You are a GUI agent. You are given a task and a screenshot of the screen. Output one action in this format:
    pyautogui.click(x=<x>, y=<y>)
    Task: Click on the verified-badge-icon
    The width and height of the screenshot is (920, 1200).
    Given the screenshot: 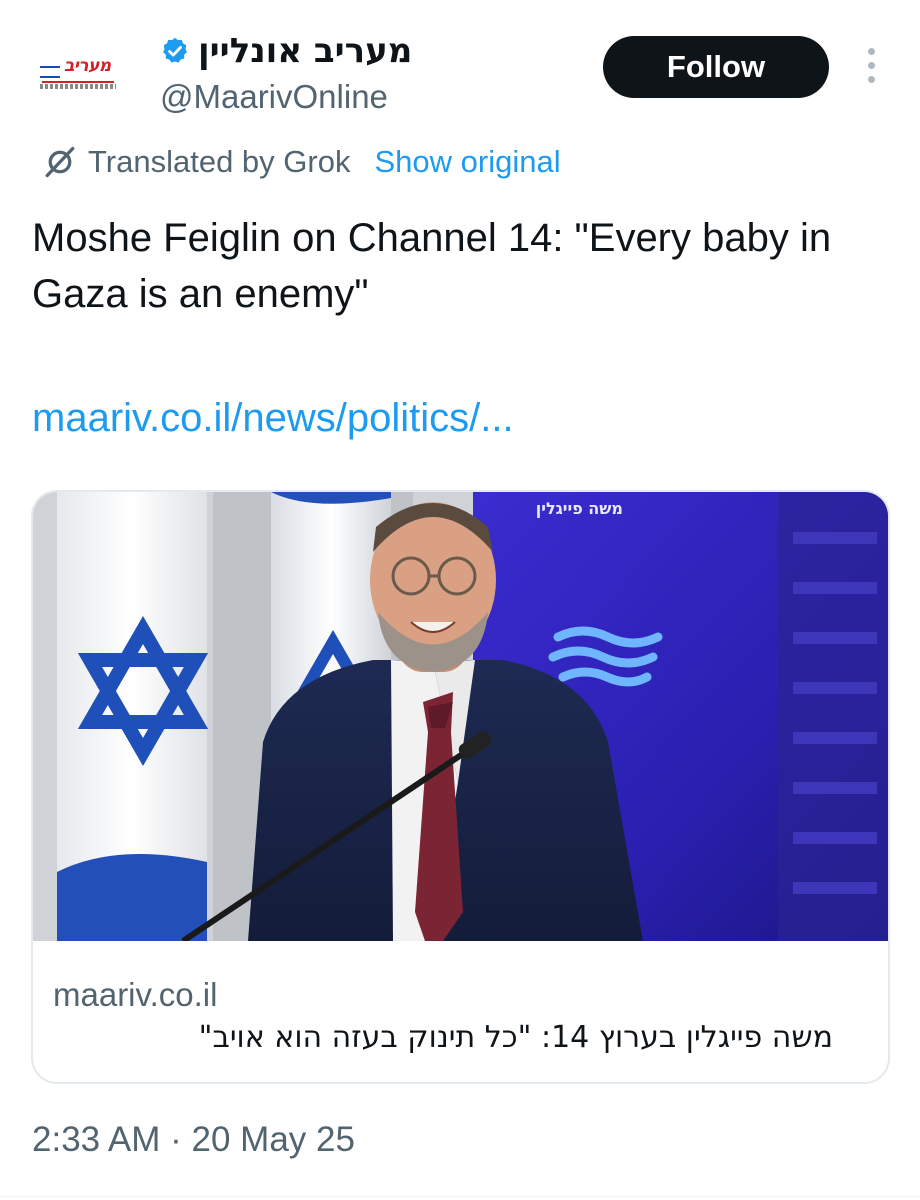 What is the action you would take?
    pyautogui.click(x=175, y=50)
    